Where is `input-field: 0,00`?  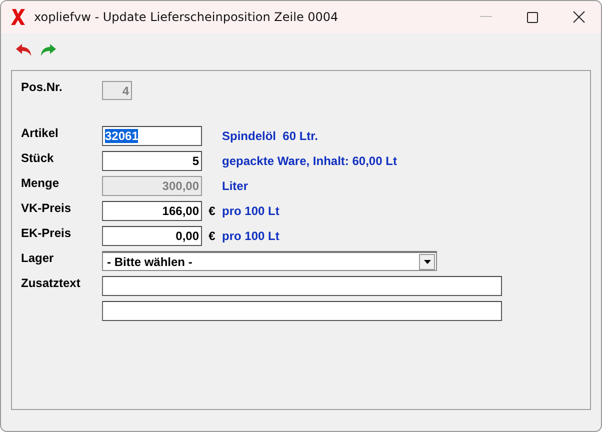 input-field: 0,00 is located at coordinates (152, 236).